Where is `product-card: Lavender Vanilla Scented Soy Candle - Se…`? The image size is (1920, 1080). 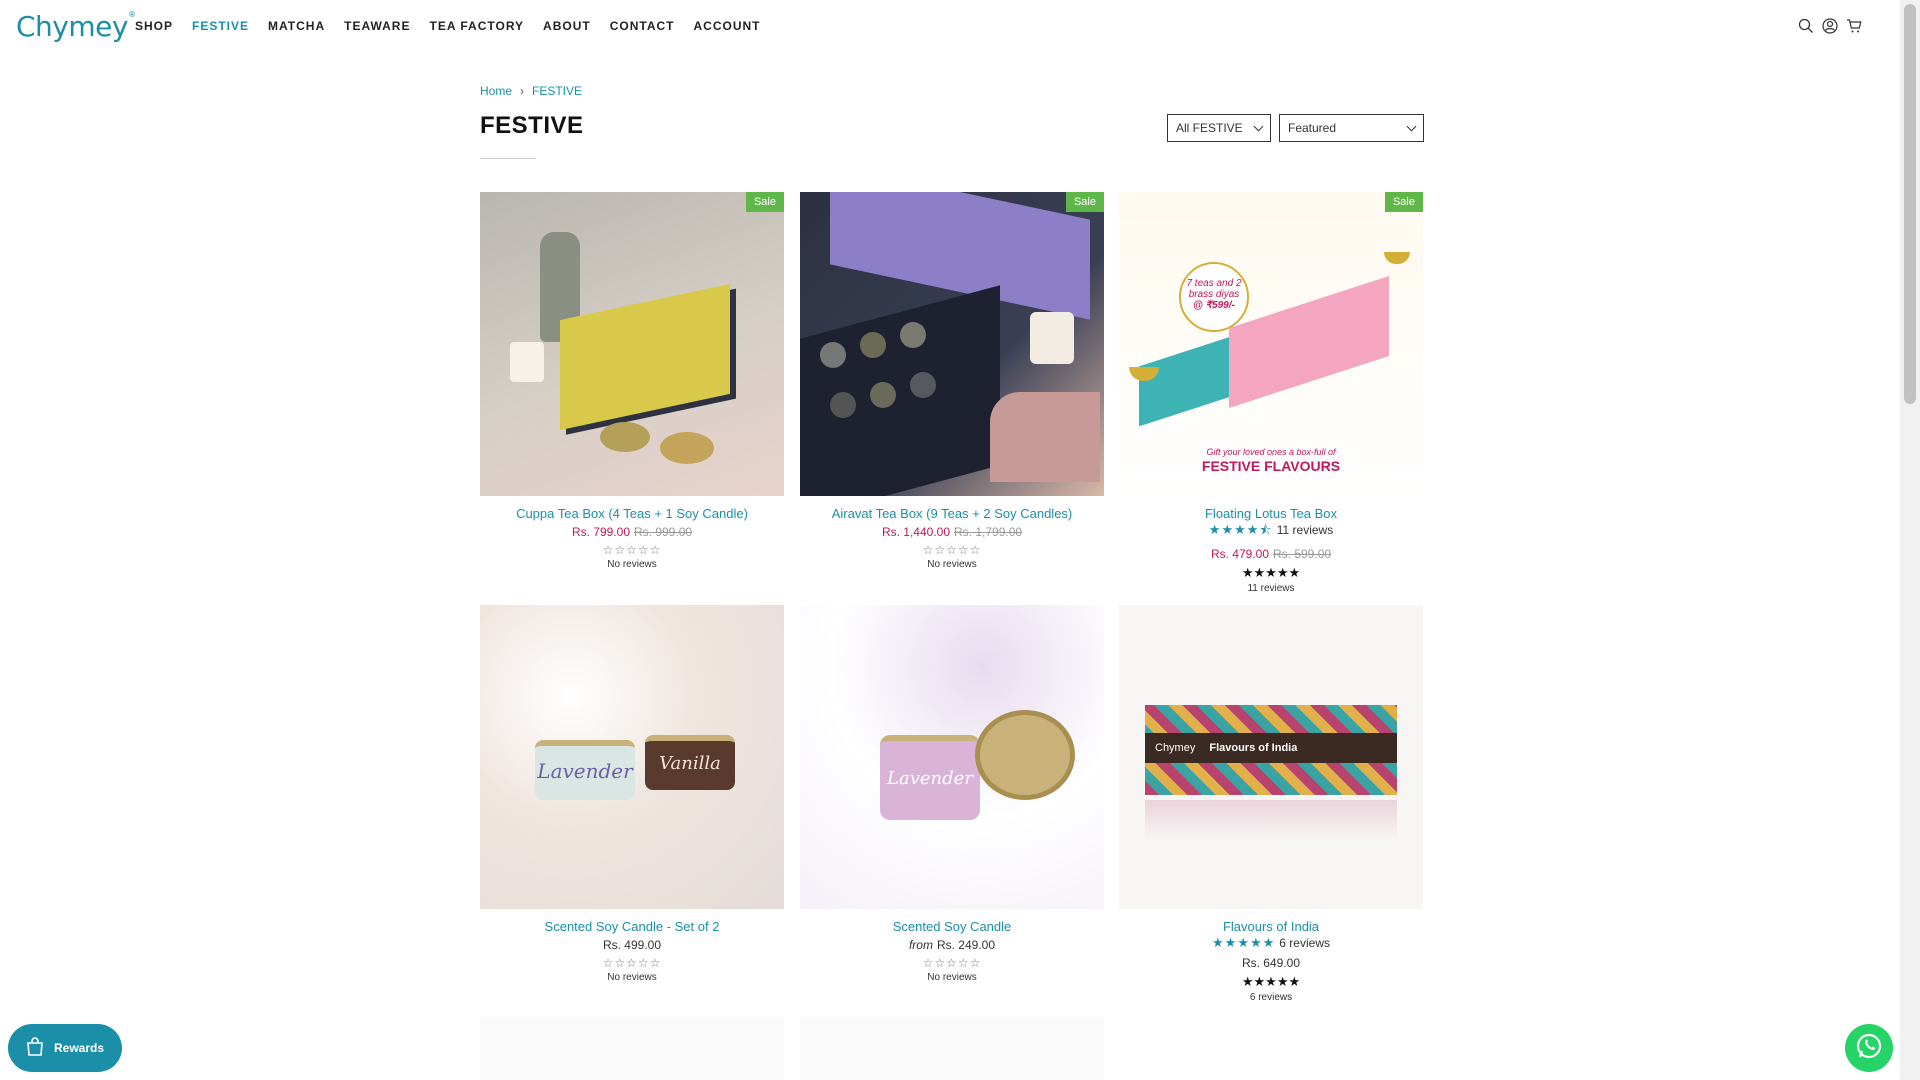 product-card: Lavender Vanilla Scented Soy Candle - Se… is located at coordinates (632, 794).